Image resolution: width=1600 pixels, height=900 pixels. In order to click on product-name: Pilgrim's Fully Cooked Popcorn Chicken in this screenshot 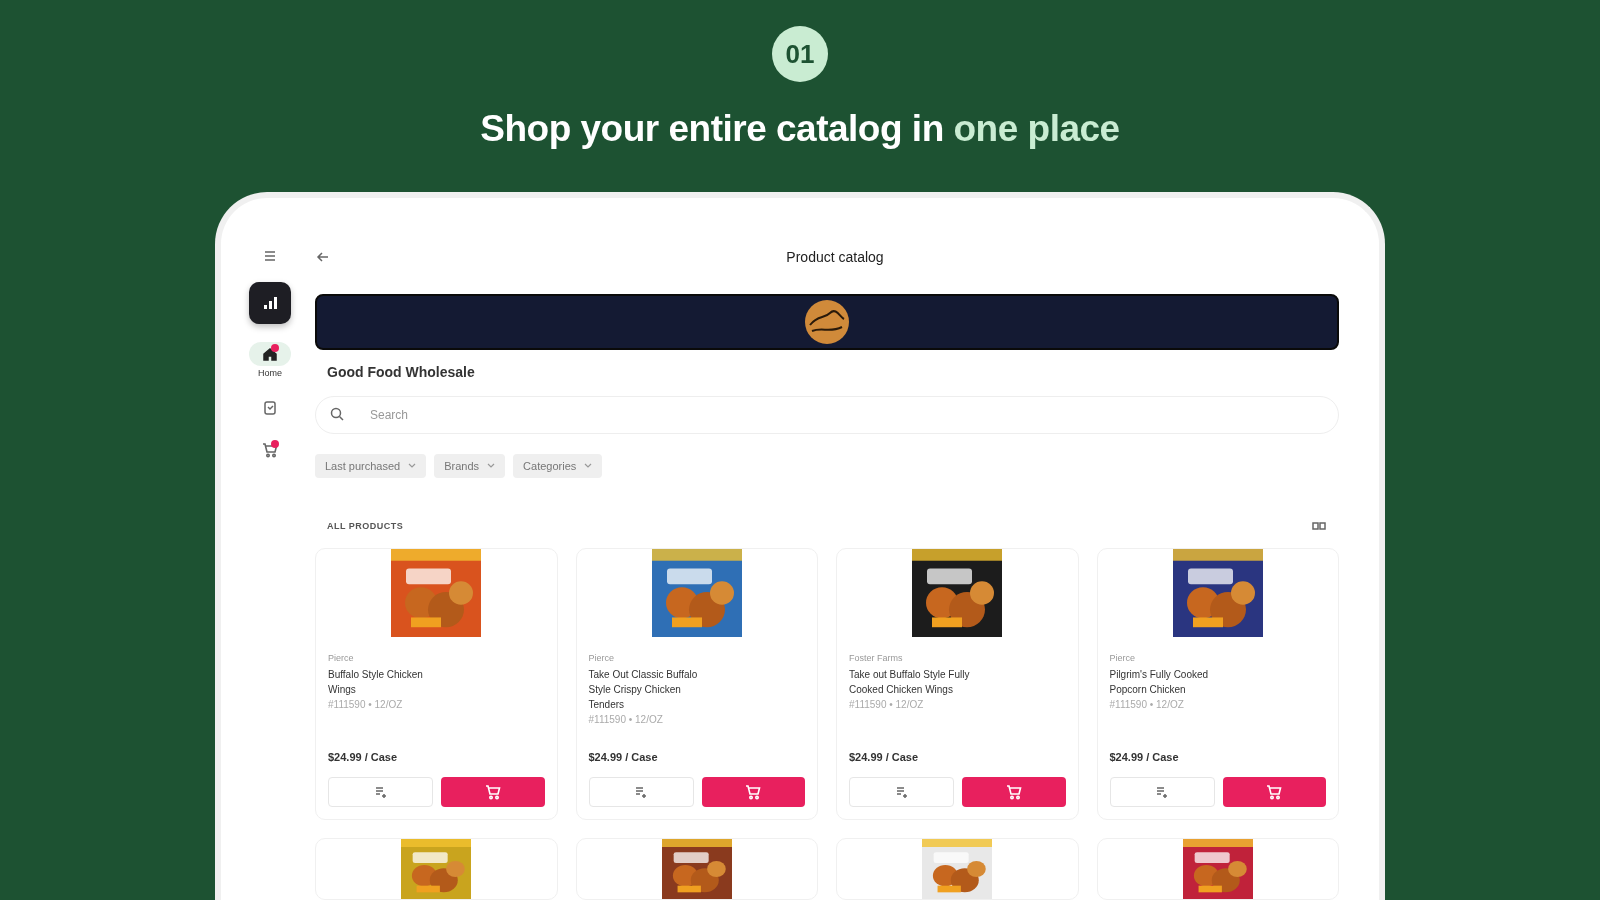, I will do `click(1159, 682)`.